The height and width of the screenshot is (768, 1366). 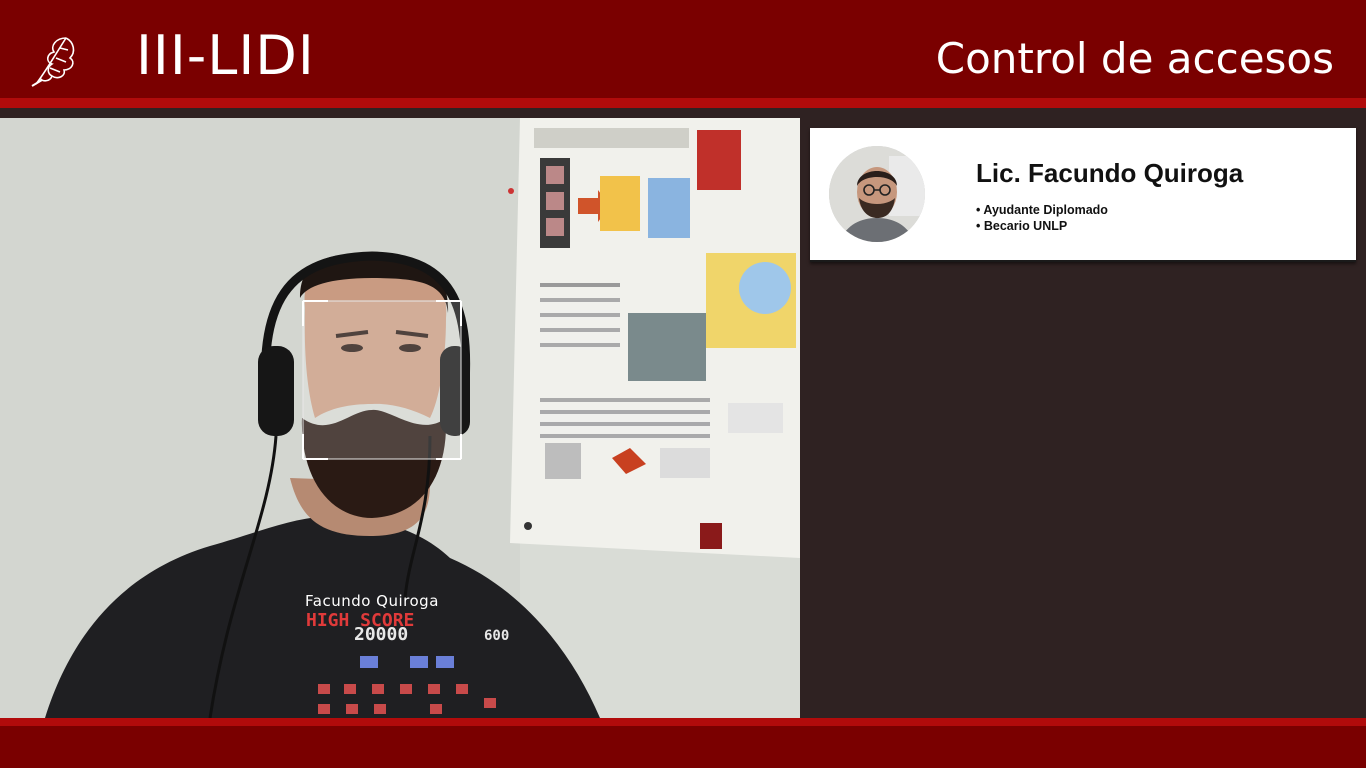 What do you see at coordinates (1042, 218) in the screenshot?
I see `role-list: • Ayudante Diplomado • Becario UNLP` at bounding box center [1042, 218].